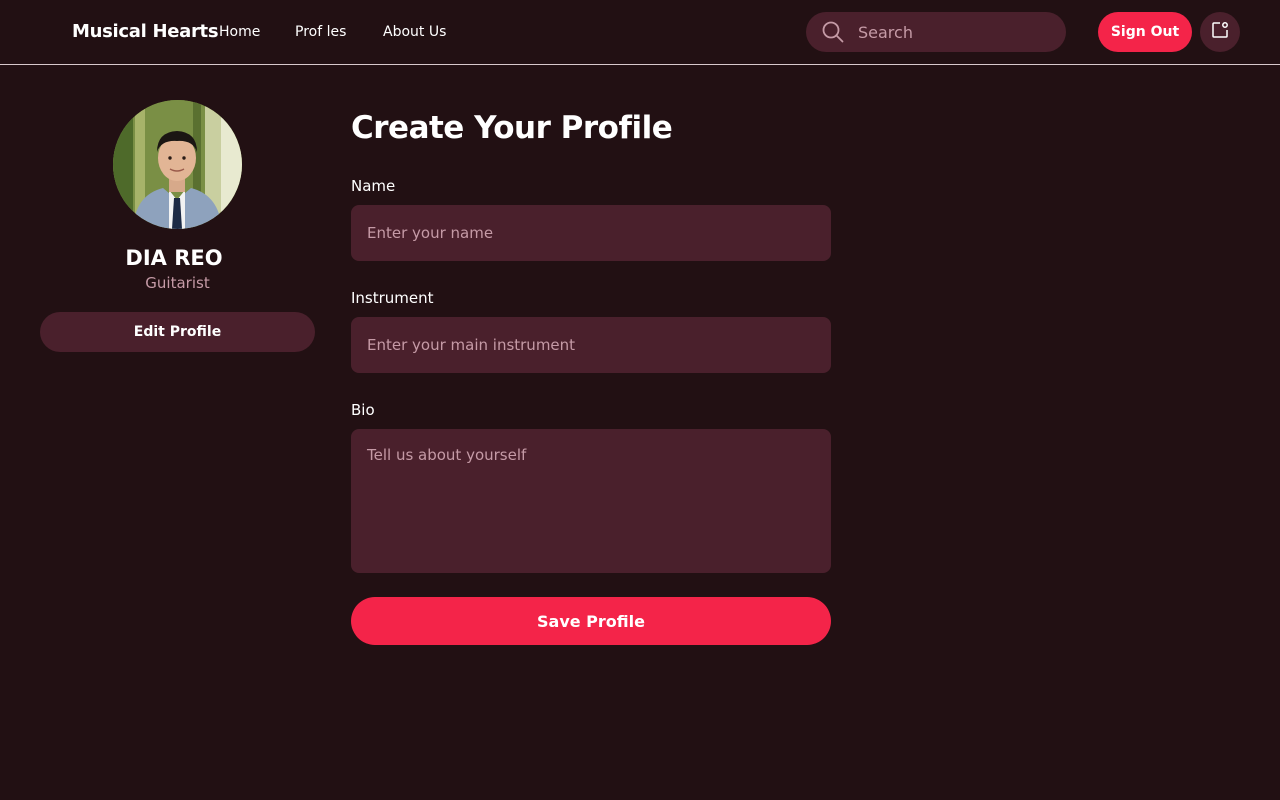  Describe the element at coordinates (591, 345) in the screenshot. I see `instrument-field` at that location.